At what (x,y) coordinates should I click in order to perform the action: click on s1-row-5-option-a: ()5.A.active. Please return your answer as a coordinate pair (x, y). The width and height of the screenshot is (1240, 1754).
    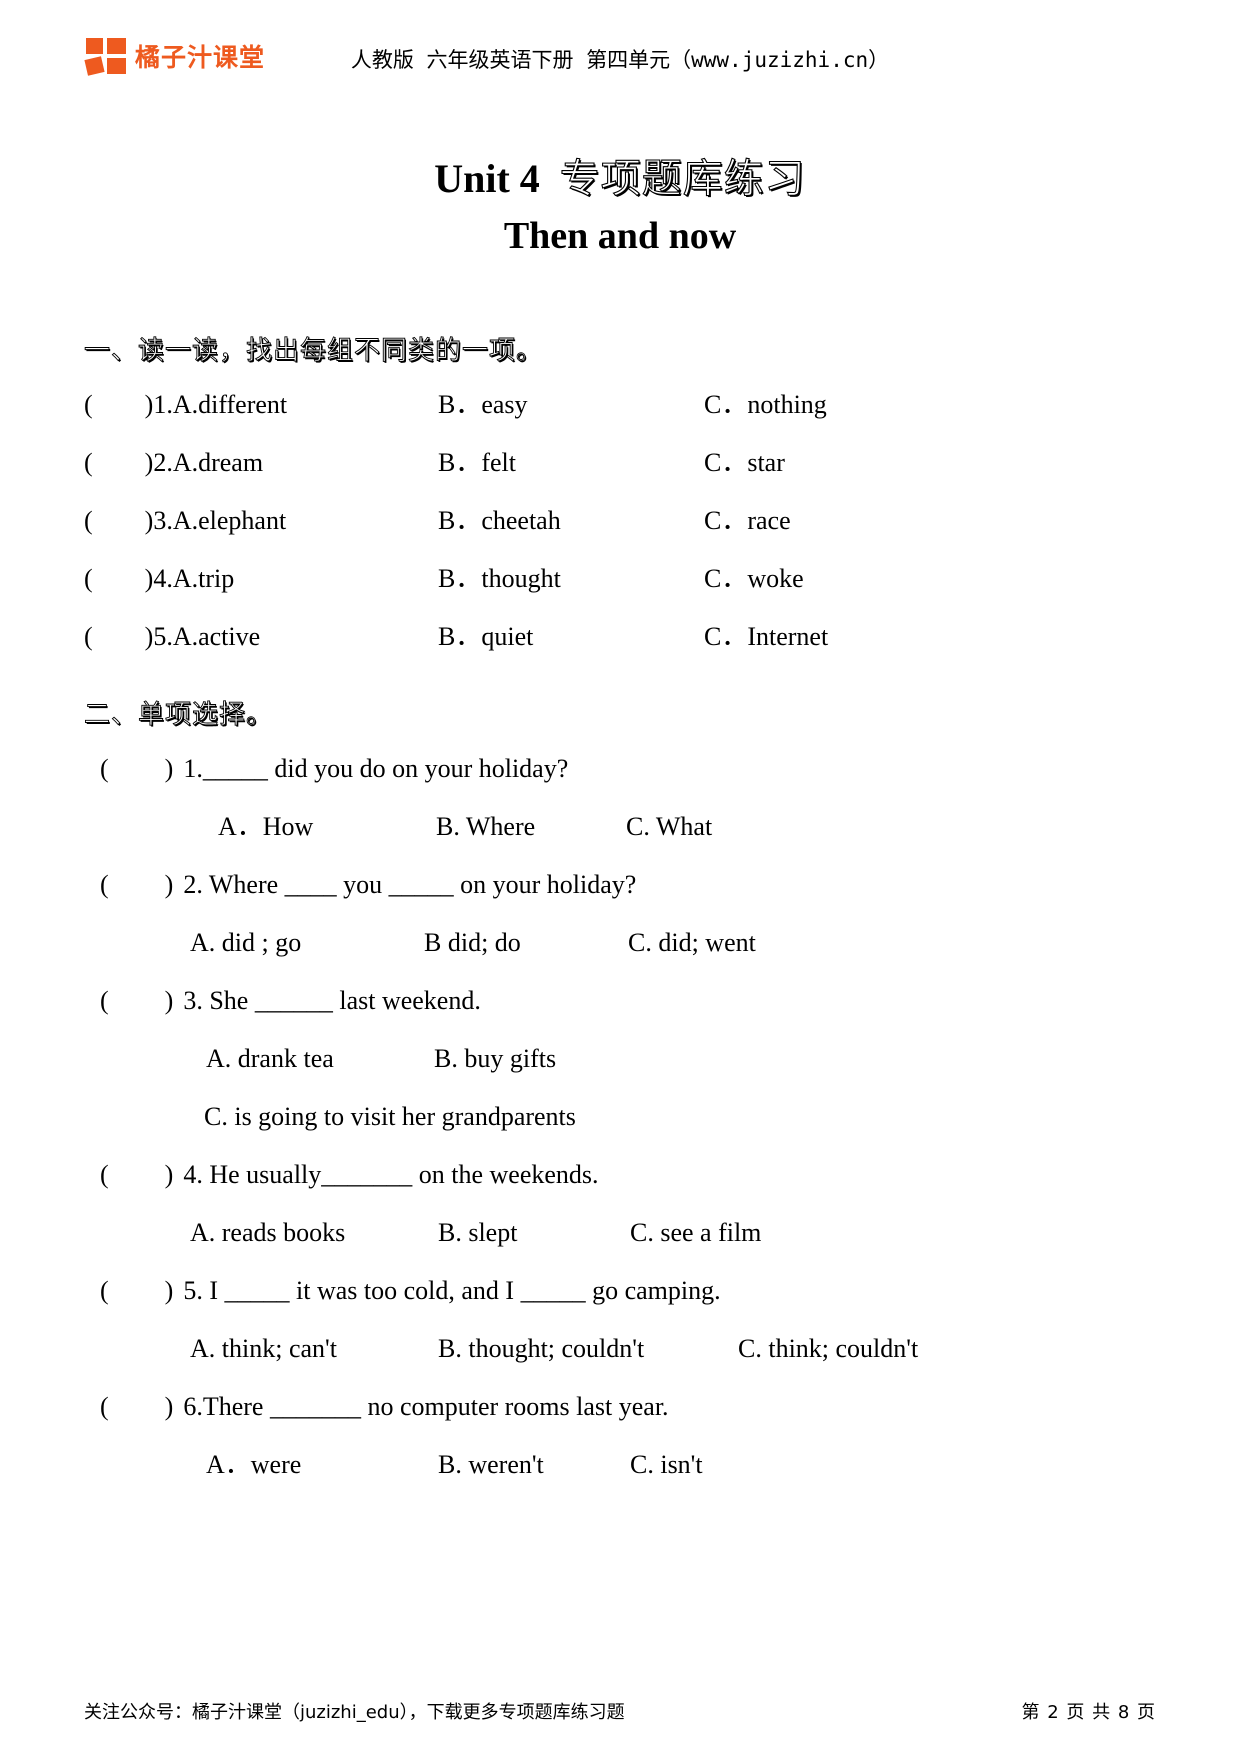
    Looking at the image, I should click on (172, 636).